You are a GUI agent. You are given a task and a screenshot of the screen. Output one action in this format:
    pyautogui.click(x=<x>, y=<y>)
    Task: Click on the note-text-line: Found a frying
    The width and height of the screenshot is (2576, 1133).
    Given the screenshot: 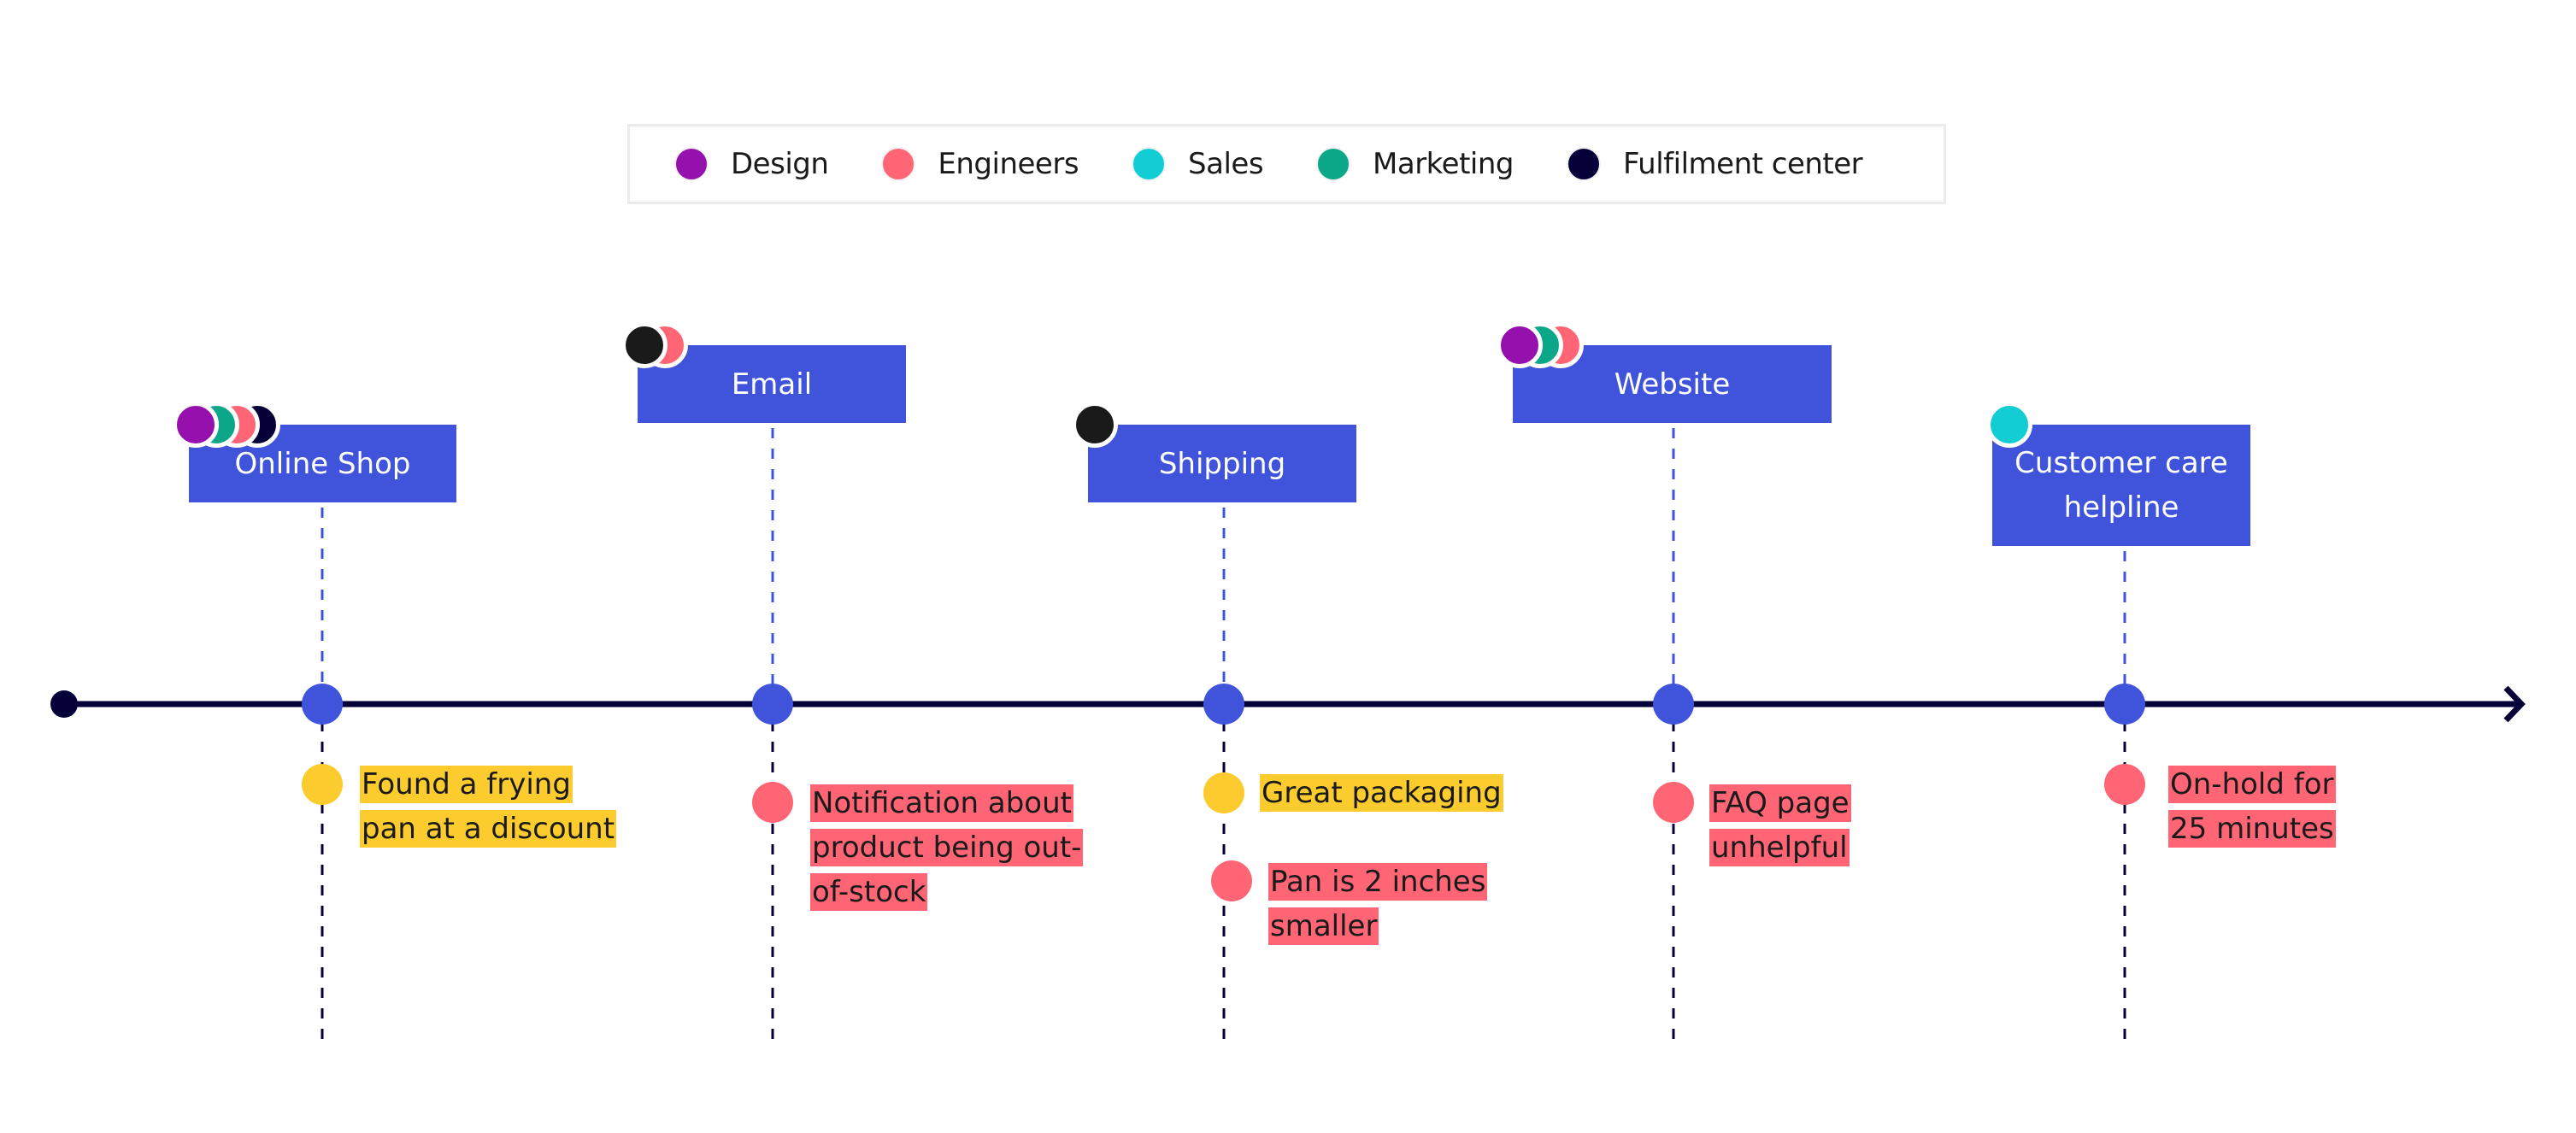 What is the action you would take?
    pyautogui.click(x=466, y=784)
    